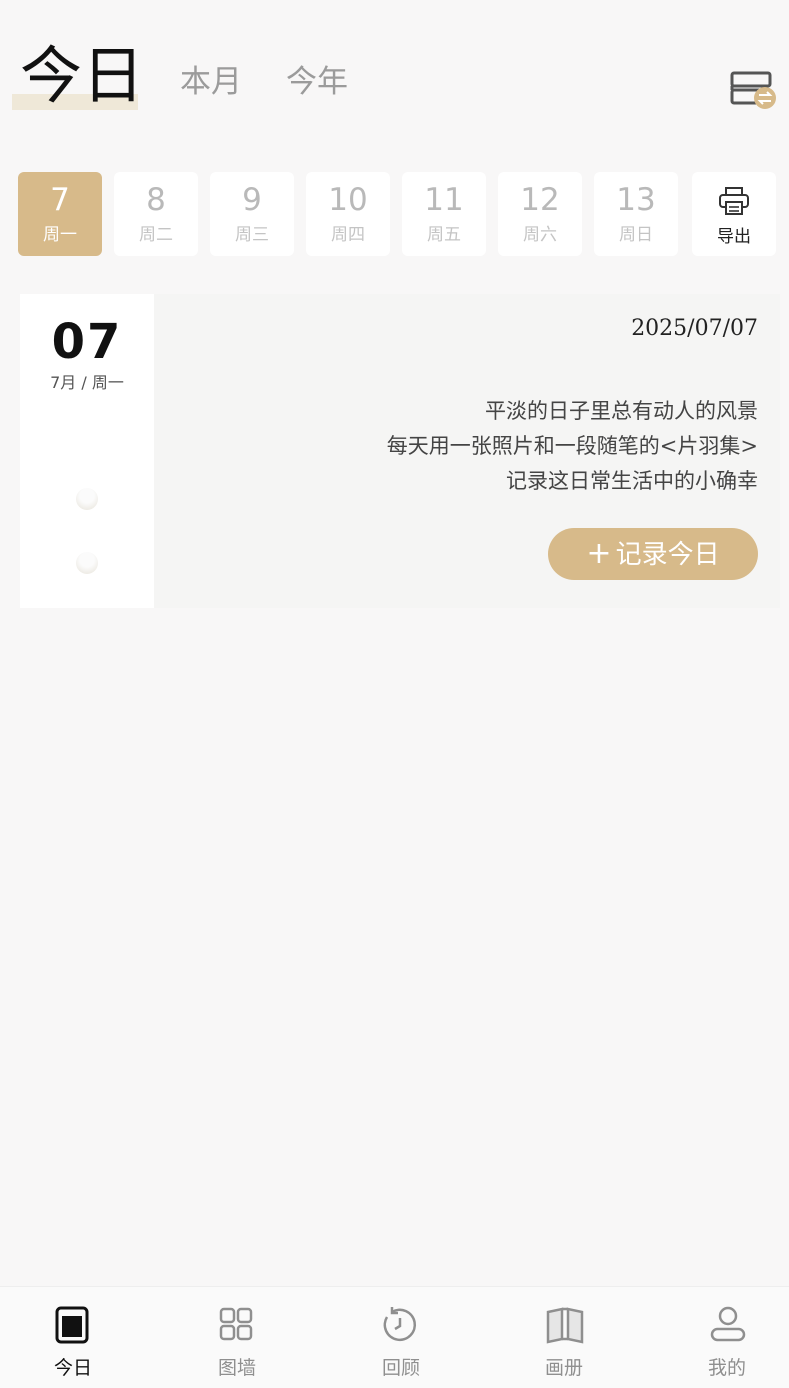 Image resolution: width=789 pixels, height=1388 pixels. I want to click on profile-icon, so click(728, 1324).